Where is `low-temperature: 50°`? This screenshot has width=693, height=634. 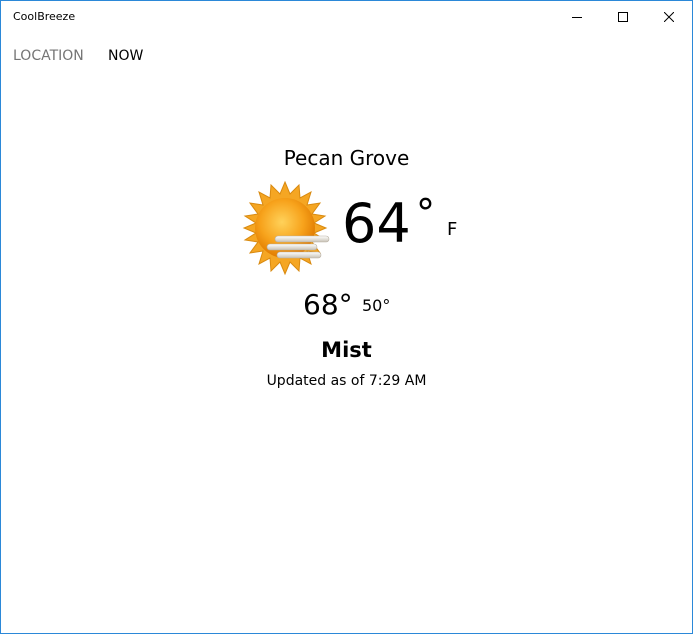 low-temperature: 50° is located at coordinates (376, 305).